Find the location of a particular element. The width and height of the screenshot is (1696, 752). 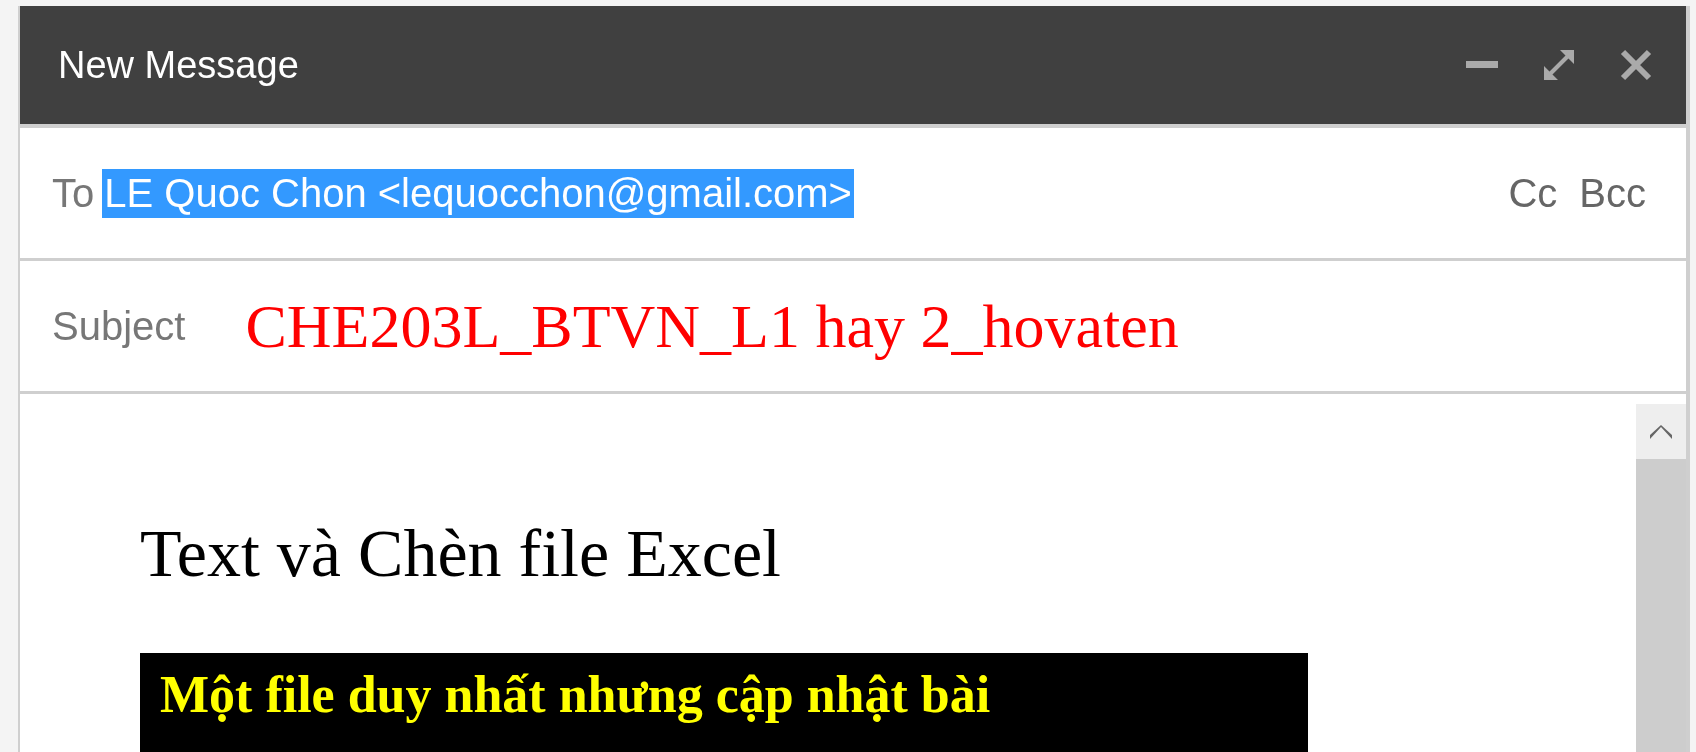

window-title: New Message is located at coordinates (178, 65).